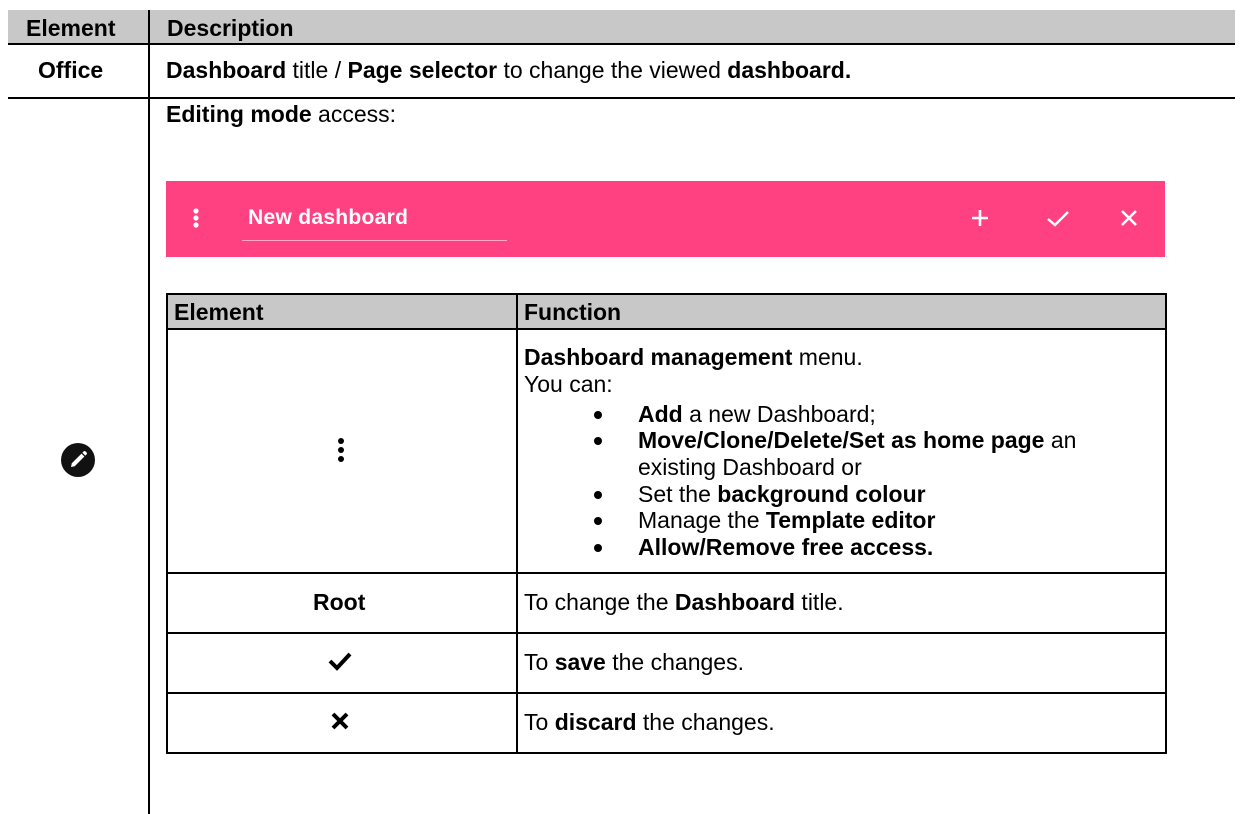 Image resolution: width=1243 pixels, height=814 pixels. Describe the element at coordinates (149, 412) in the screenshot. I see `outer-column-divider` at that location.